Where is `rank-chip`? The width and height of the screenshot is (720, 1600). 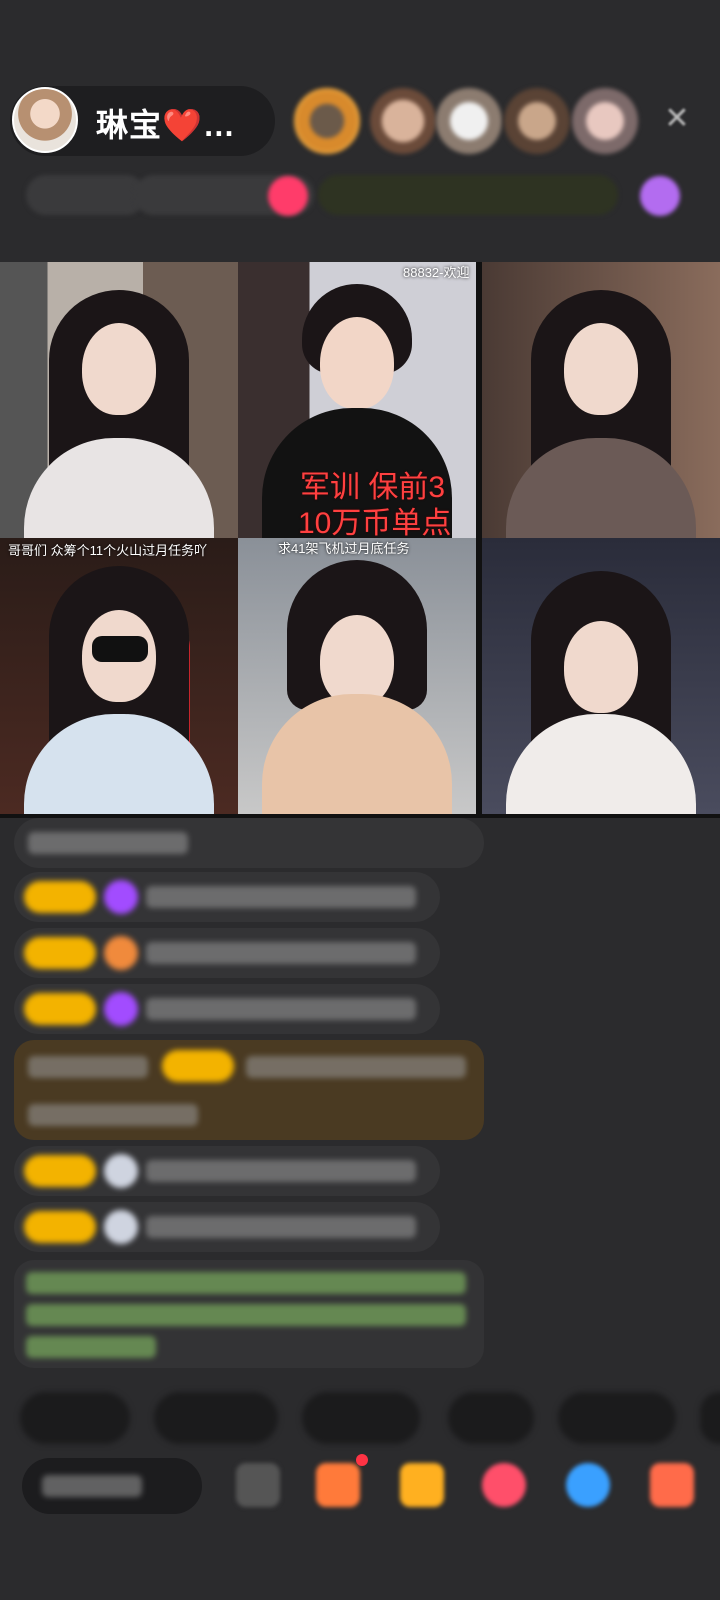
rank-chip is located at coordinates (86, 195).